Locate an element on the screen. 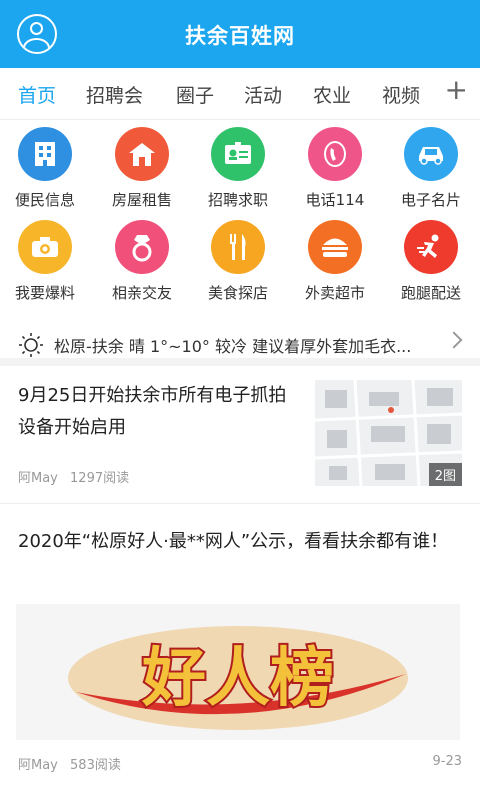  tab-events: 活动 is located at coordinates (263, 94).